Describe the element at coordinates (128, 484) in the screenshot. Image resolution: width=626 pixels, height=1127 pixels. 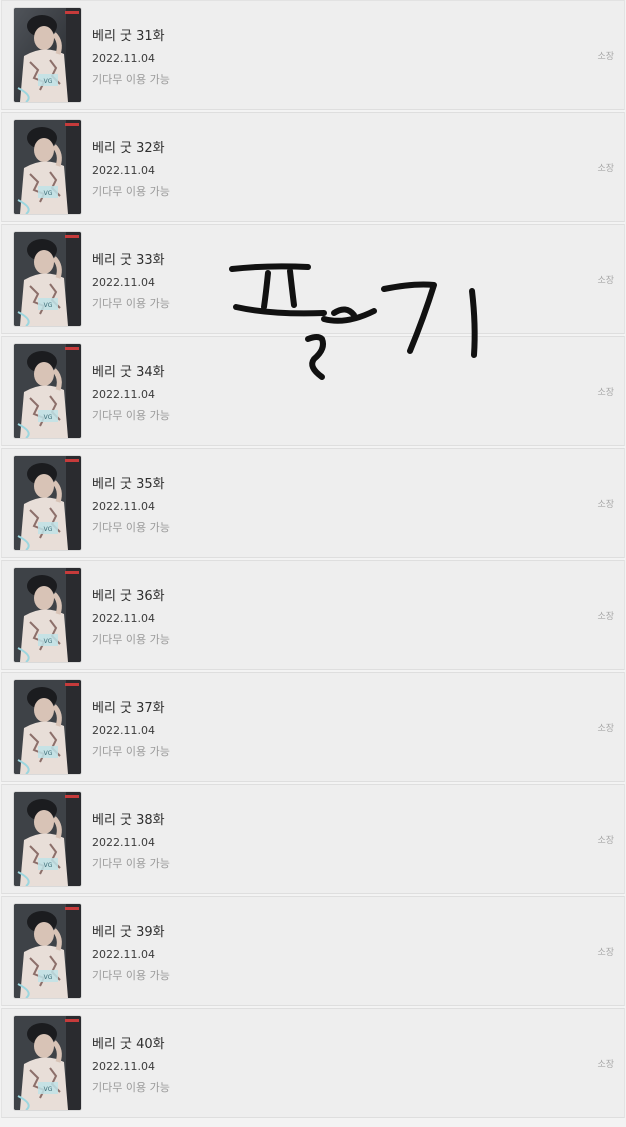
I see `episode-title: 베리 굿 35화` at that location.